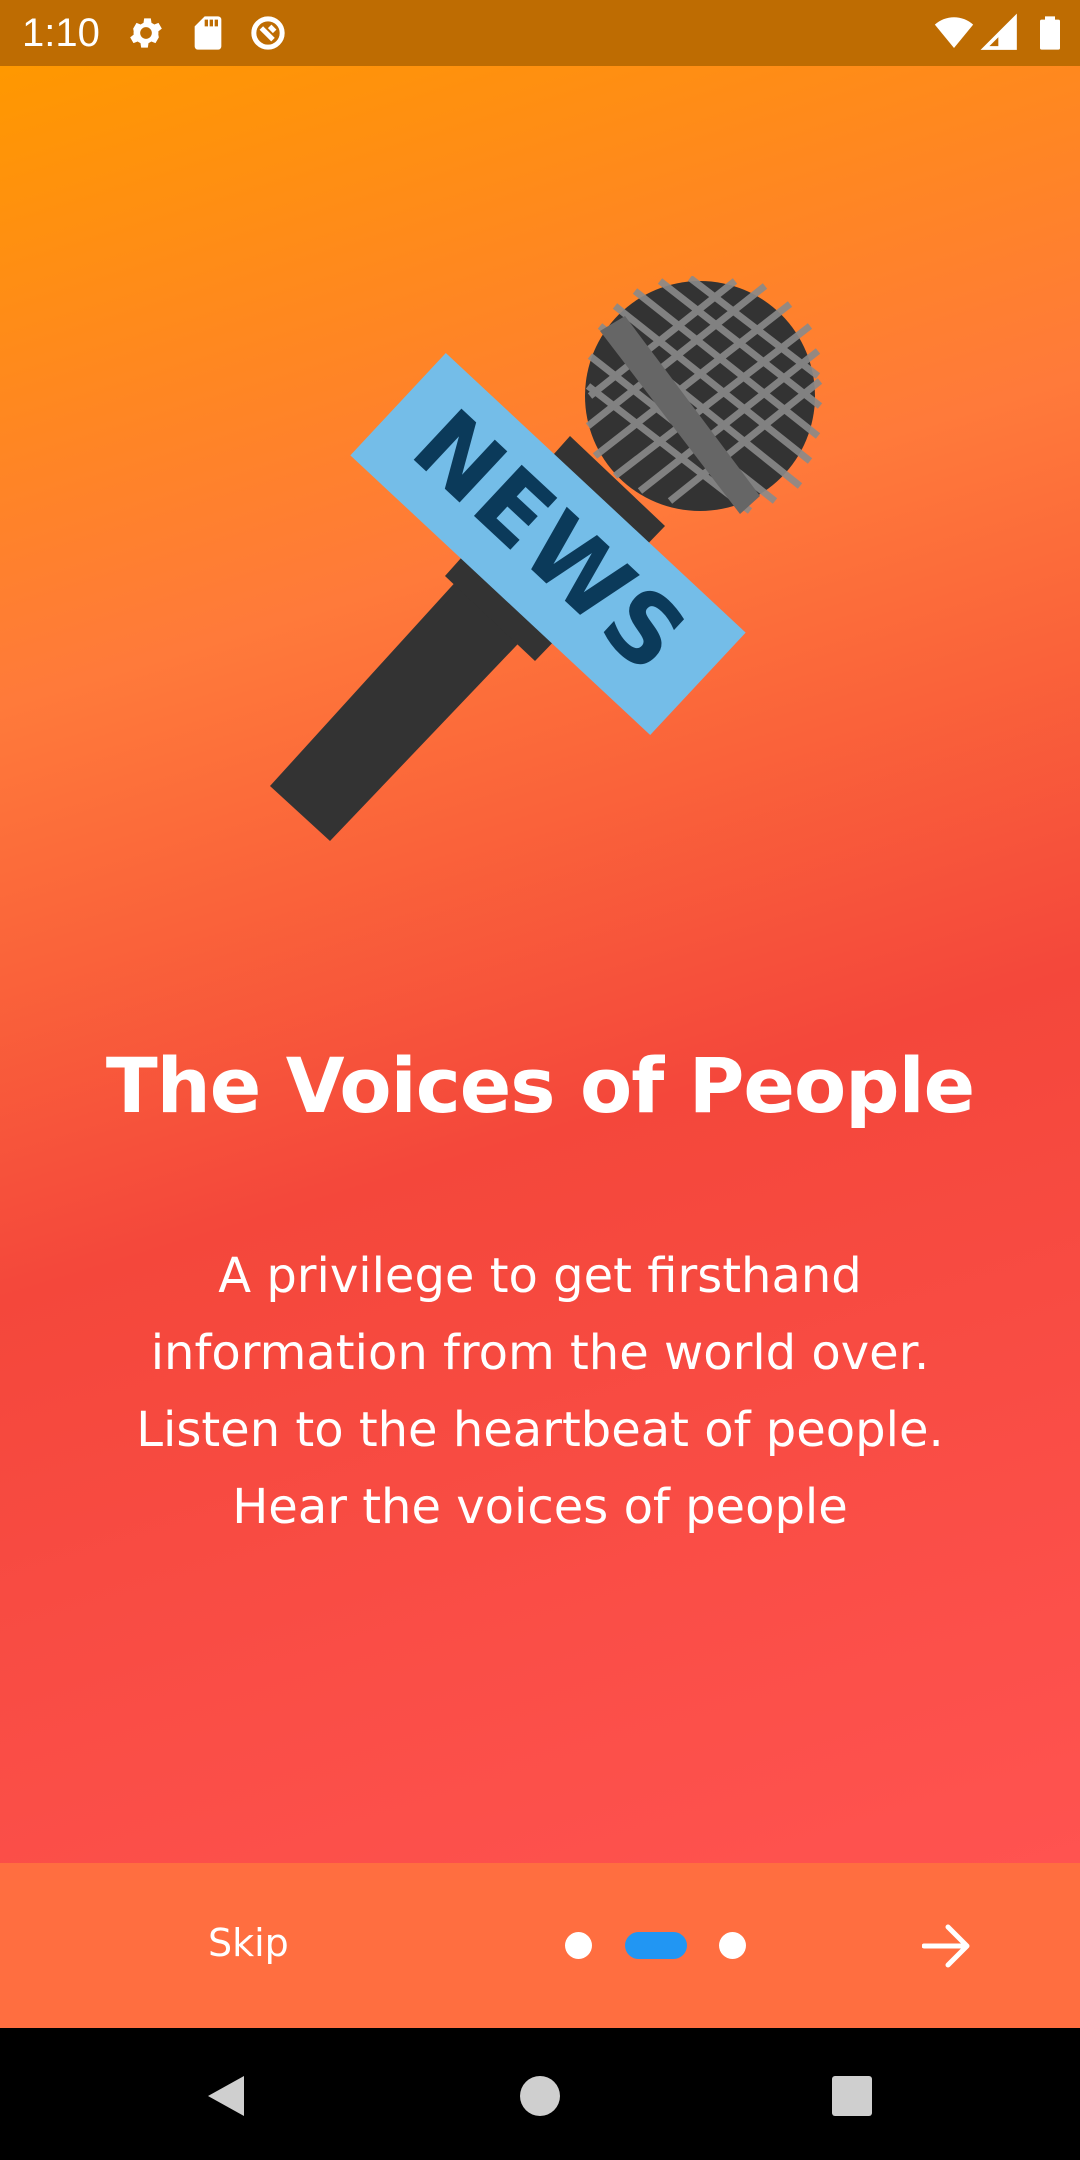 The width and height of the screenshot is (1080, 2160). I want to click on next-arrow-icon, so click(947, 1946).